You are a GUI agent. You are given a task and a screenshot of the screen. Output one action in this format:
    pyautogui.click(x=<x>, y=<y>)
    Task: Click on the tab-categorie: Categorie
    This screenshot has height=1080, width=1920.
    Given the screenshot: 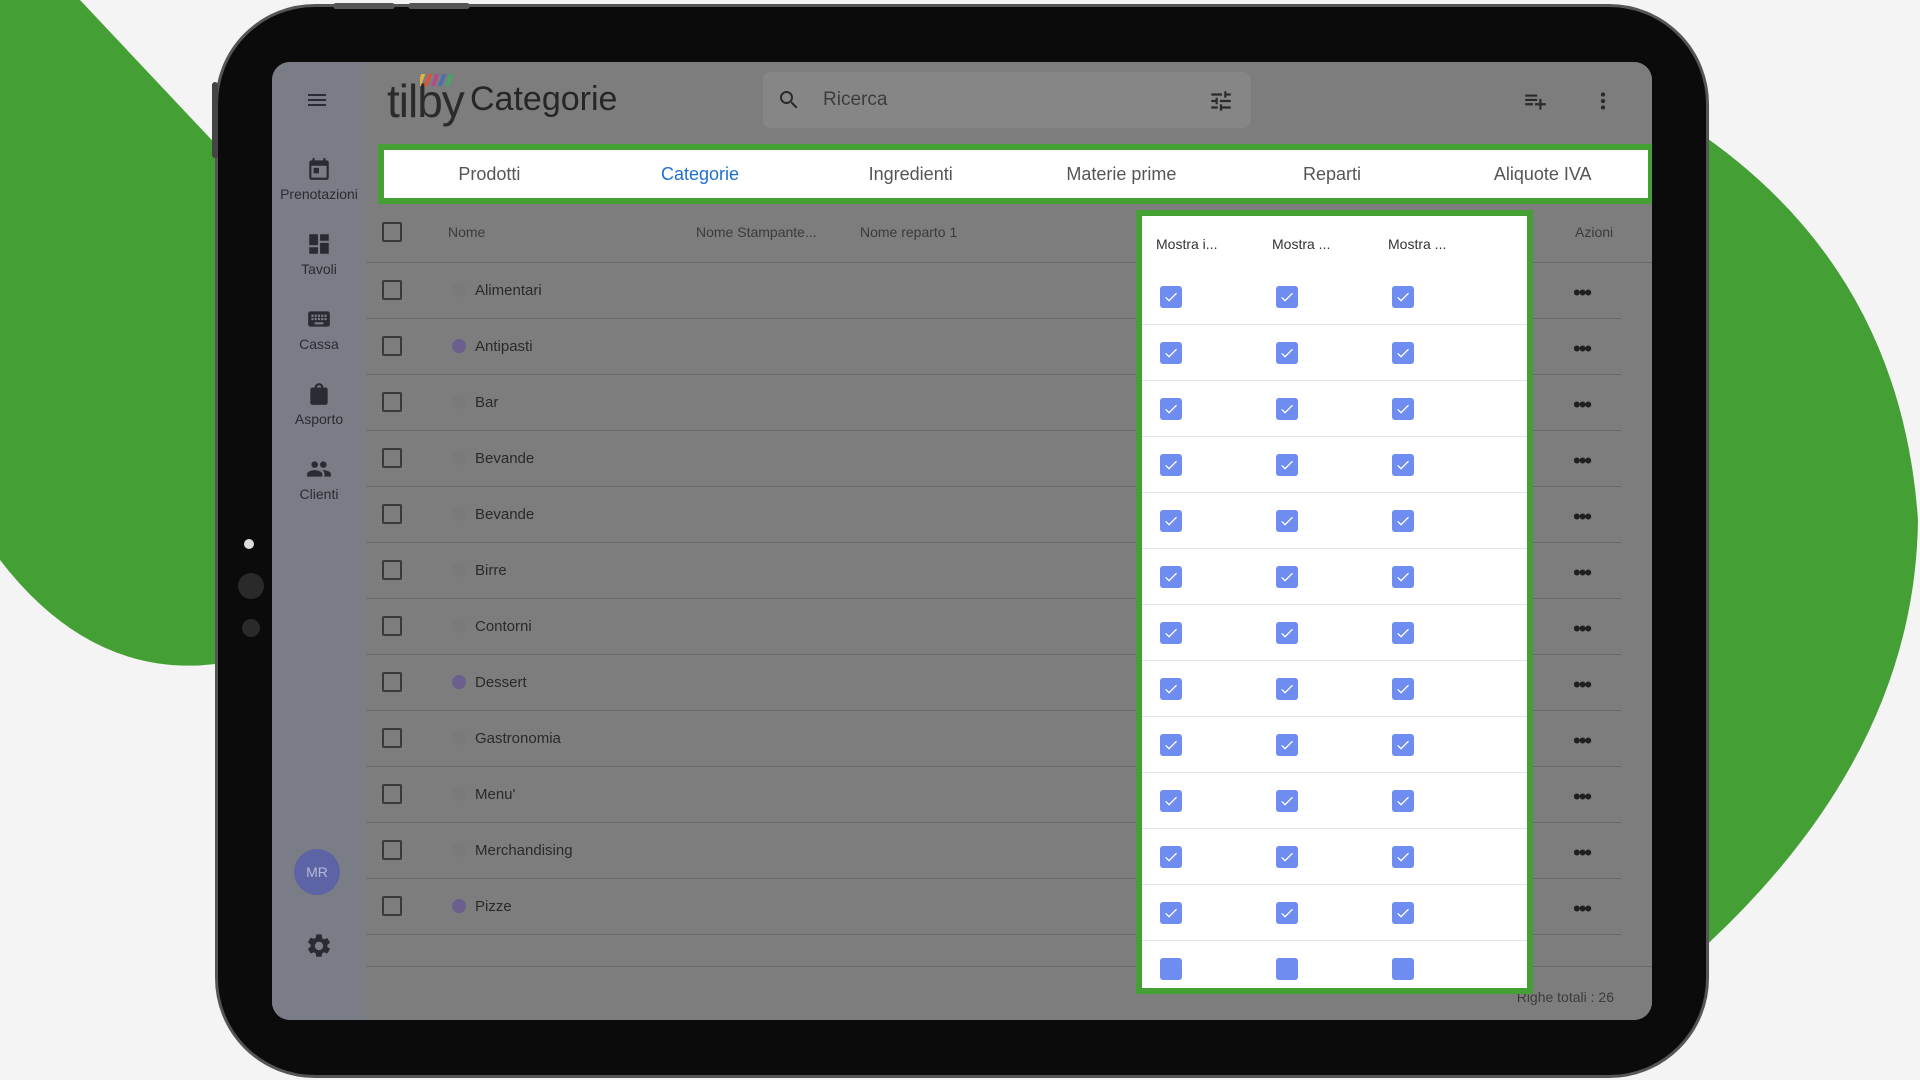 What is the action you would take?
    pyautogui.click(x=700, y=174)
    